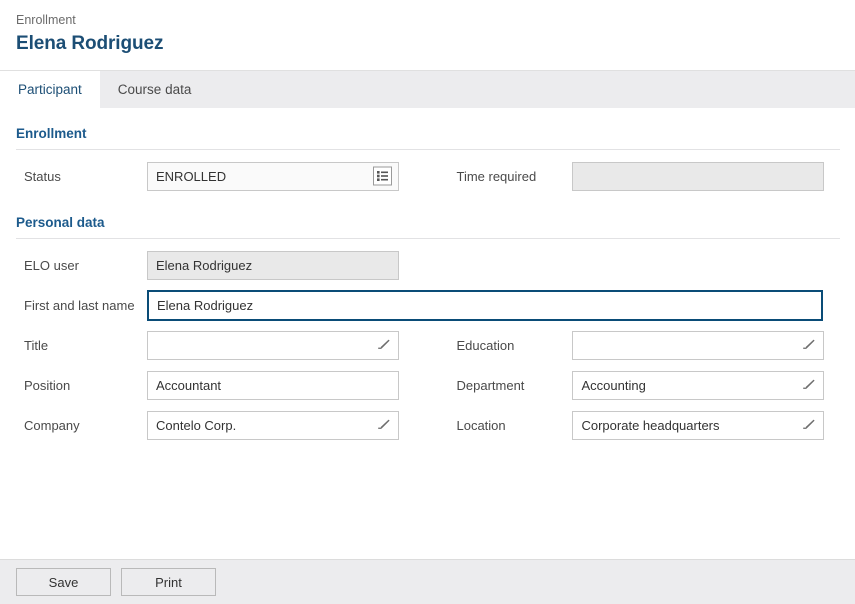 This screenshot has width=855, height=604. What do you see at coordinates (490, 385) in the screenshot?
I see `label-department: Department` at bounding box center [490, 385].